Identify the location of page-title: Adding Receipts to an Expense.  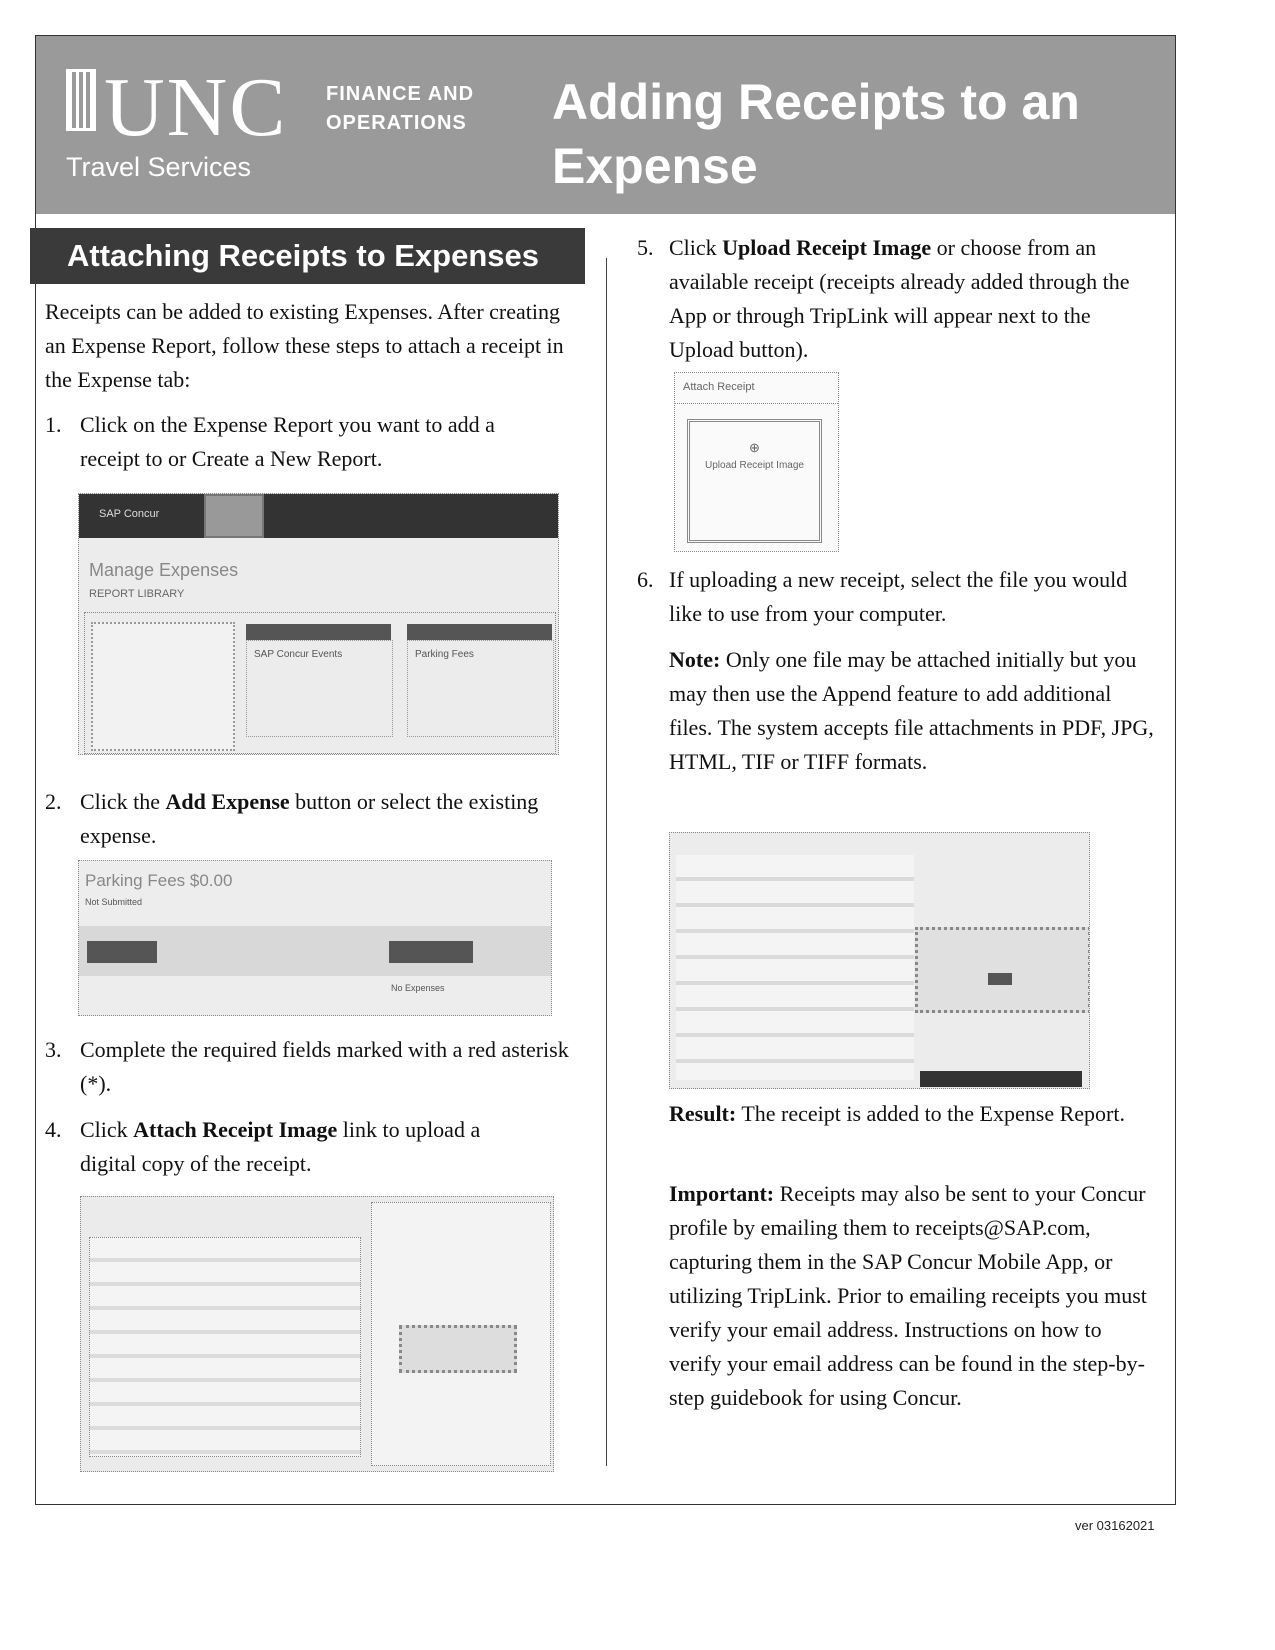
(816, 134).